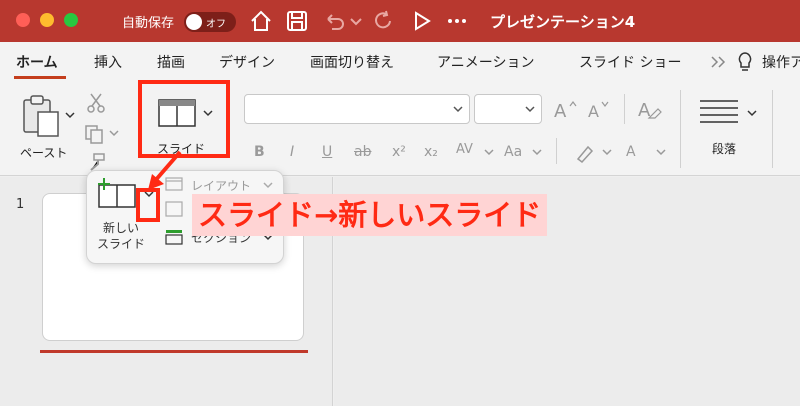 This screenshot has height=406, width=800. I want to click on strikethrough-button: ab, so click(362, 152).